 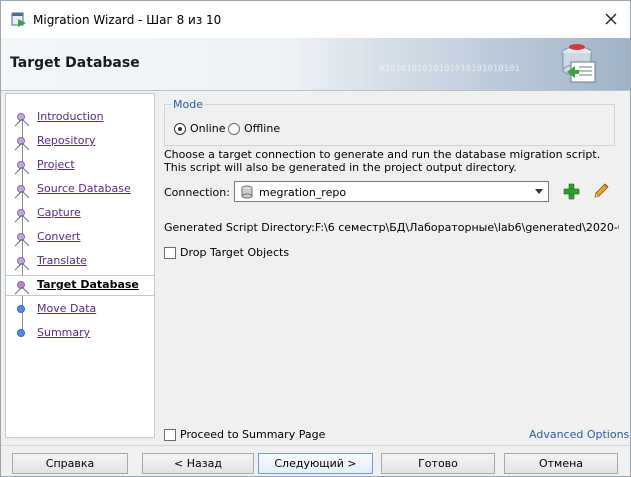 What do you see at coordinates (234, 128) in the screenshot?
I see `offline-radio-dot` at bounding box center [234, 128].